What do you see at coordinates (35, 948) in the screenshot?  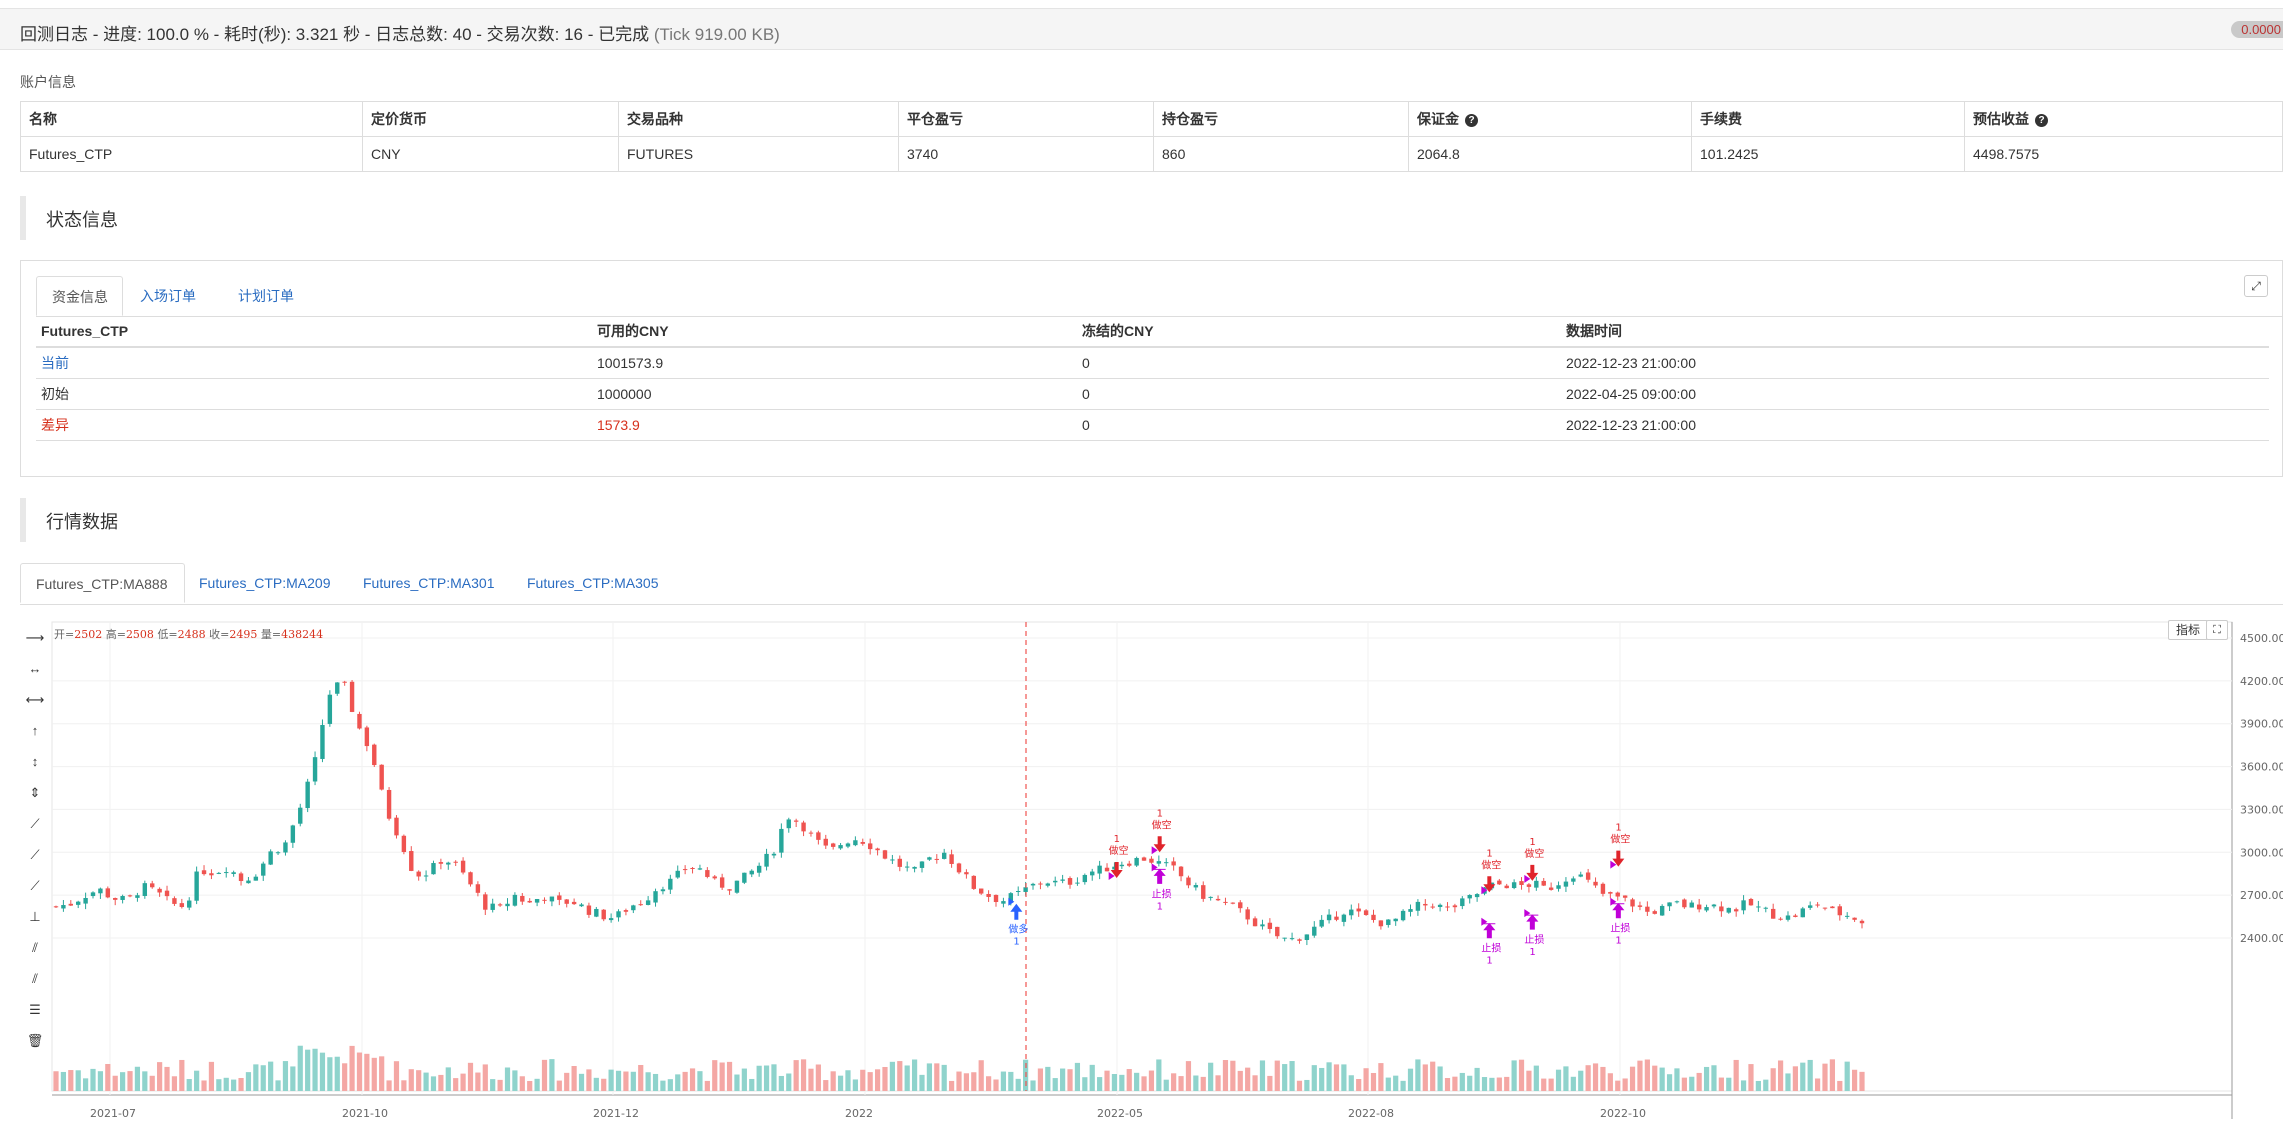 I see `parallel-line-icon: ⫽` at bounding box center [35, 948].